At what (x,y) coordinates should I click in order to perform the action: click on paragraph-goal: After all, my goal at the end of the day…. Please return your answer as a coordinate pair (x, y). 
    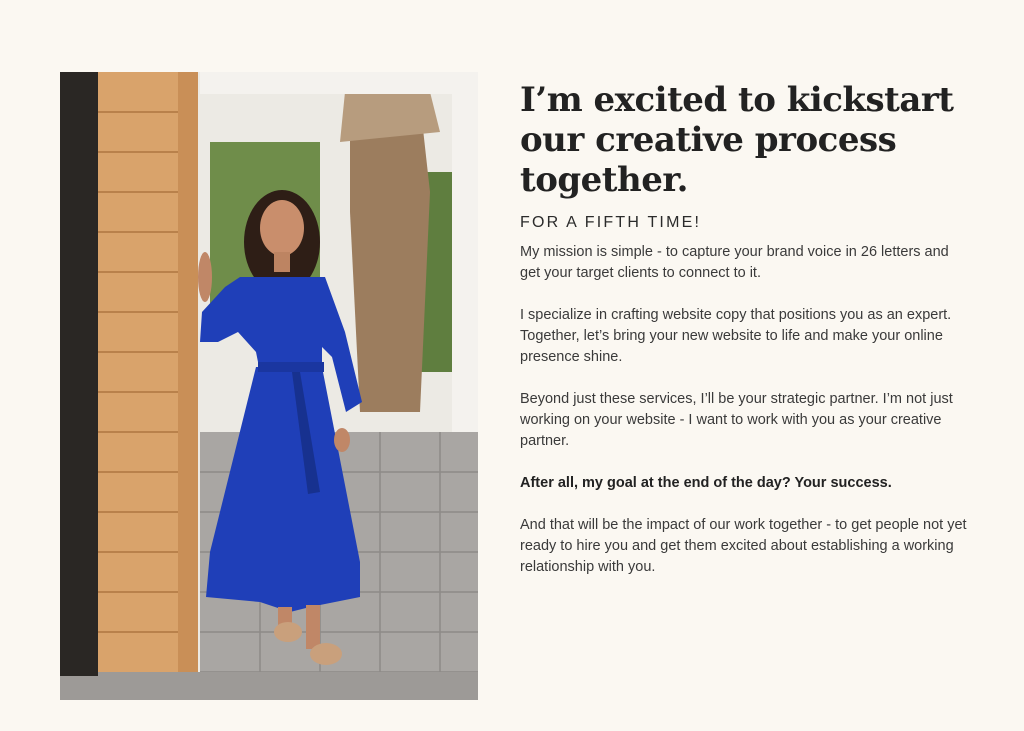
    Looking at the image, I should click on (706, 483).